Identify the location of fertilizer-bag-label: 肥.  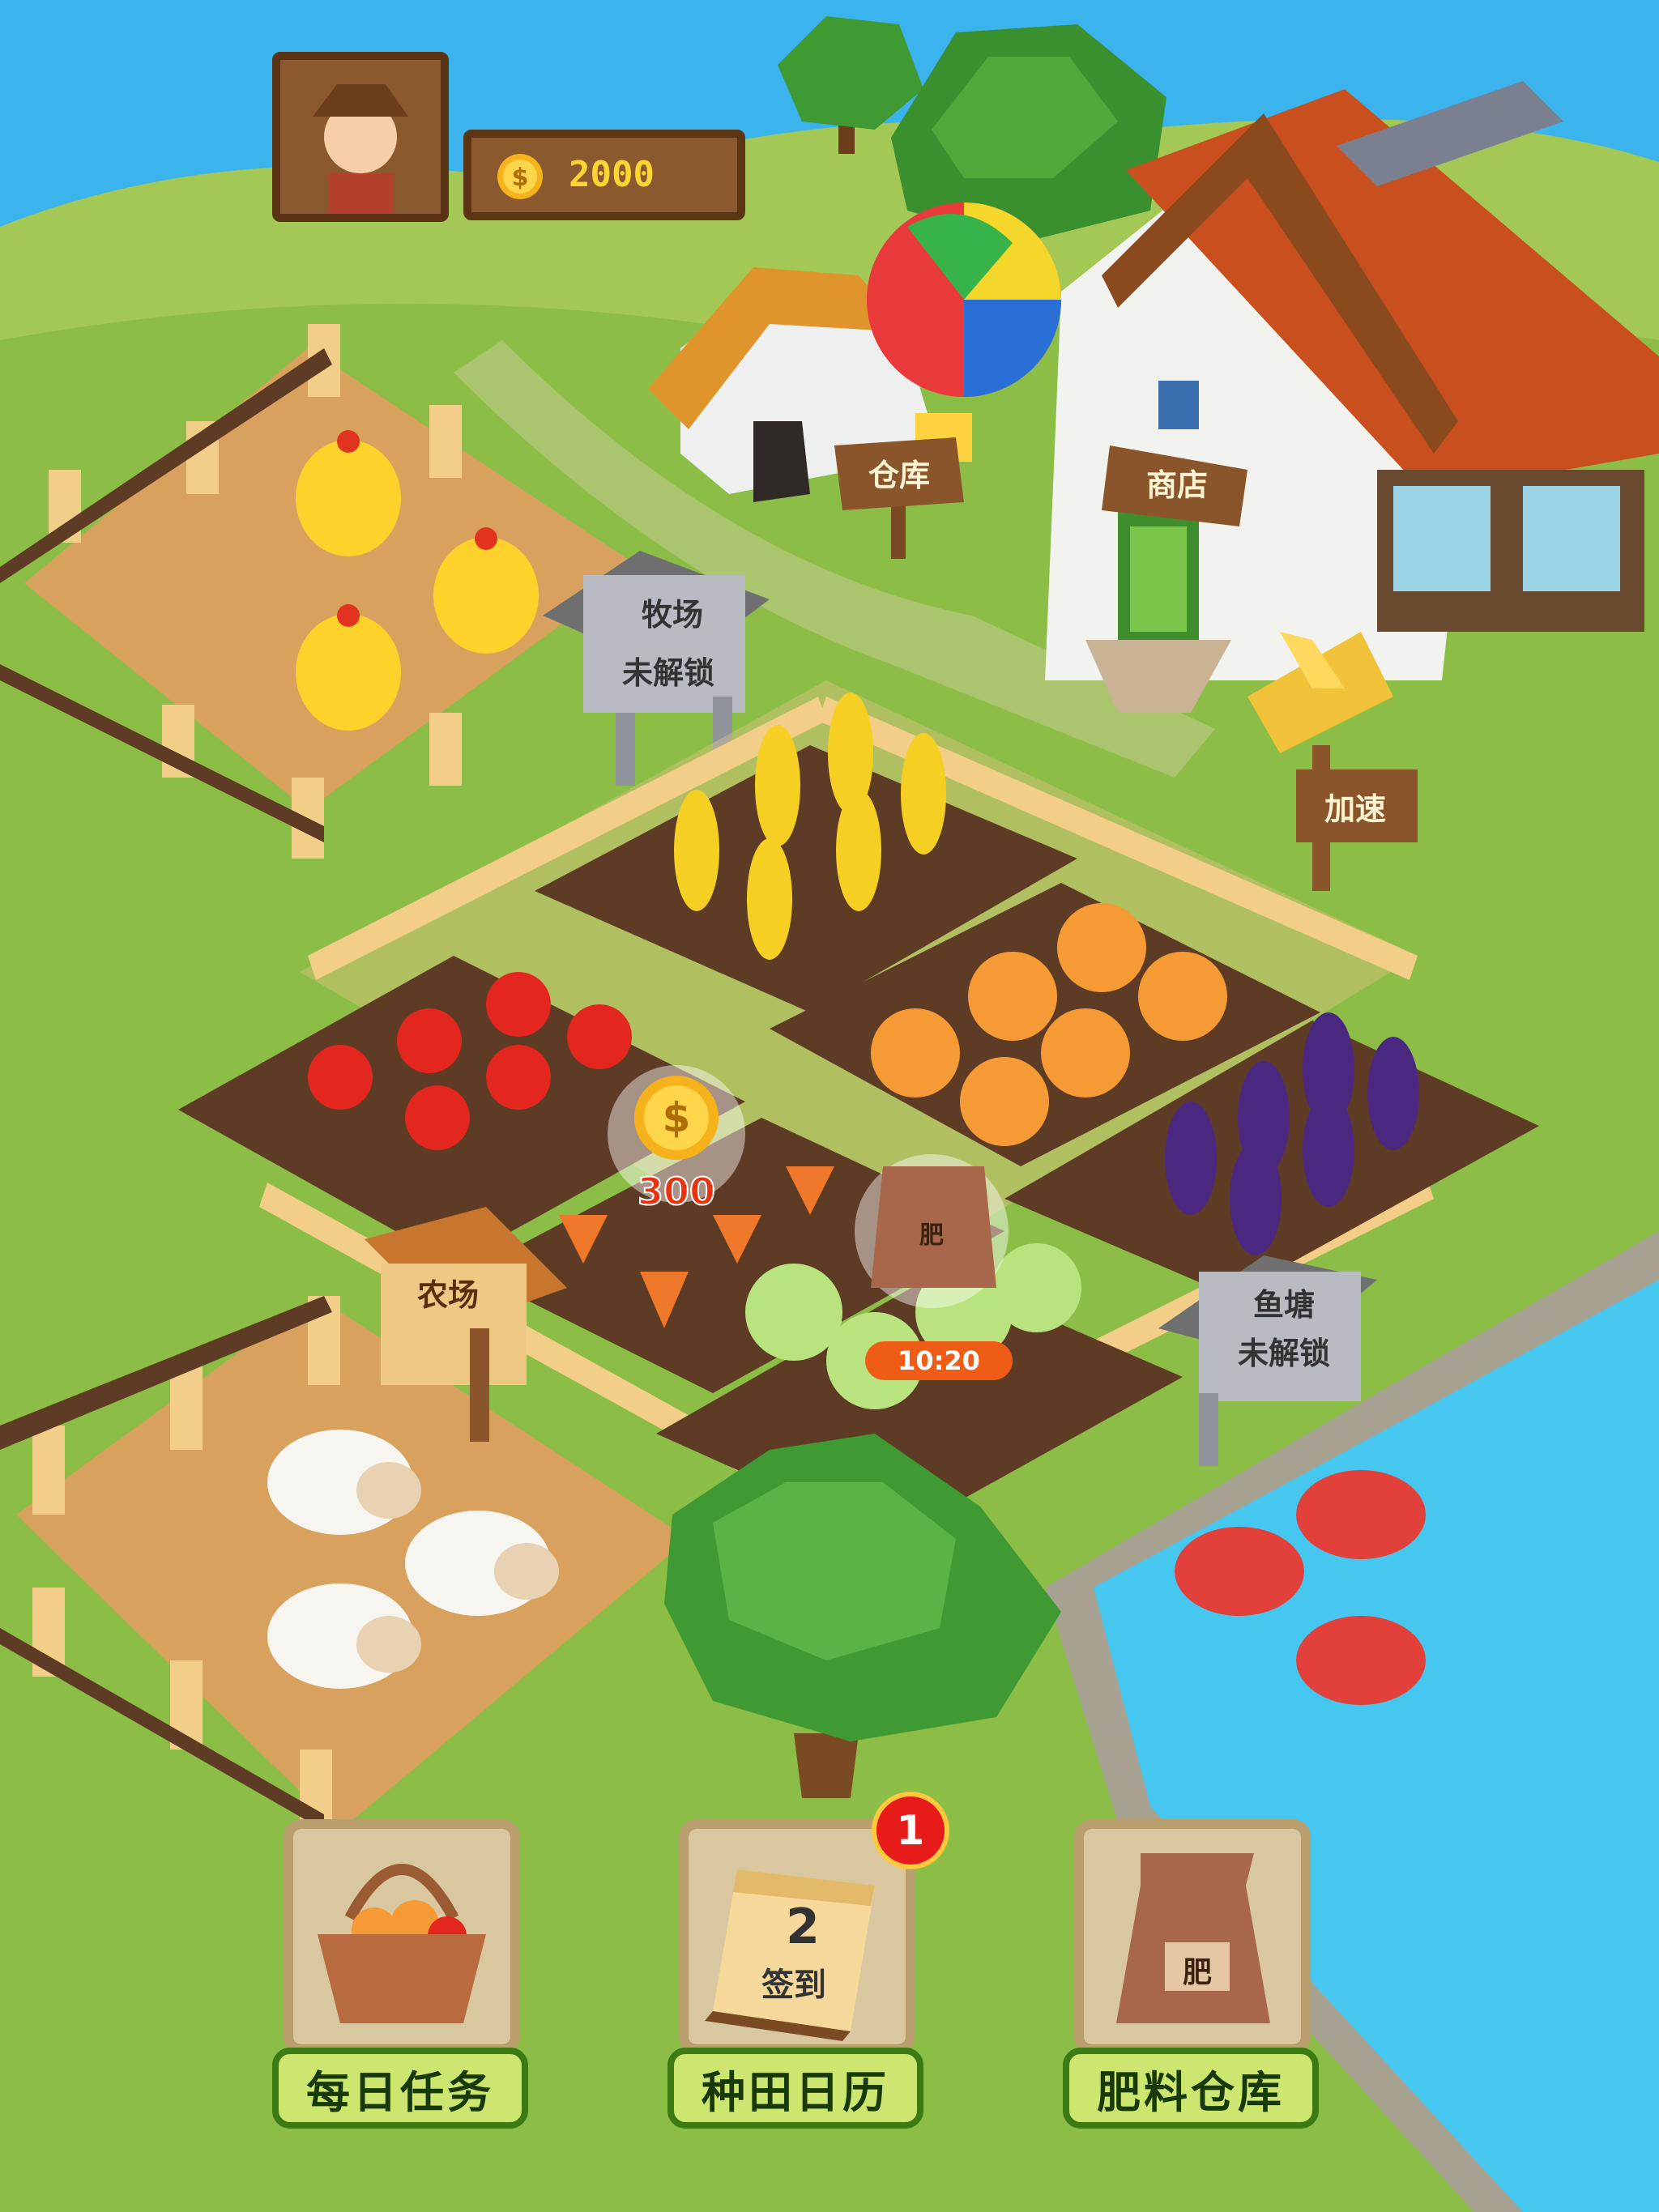
(931, 1235).